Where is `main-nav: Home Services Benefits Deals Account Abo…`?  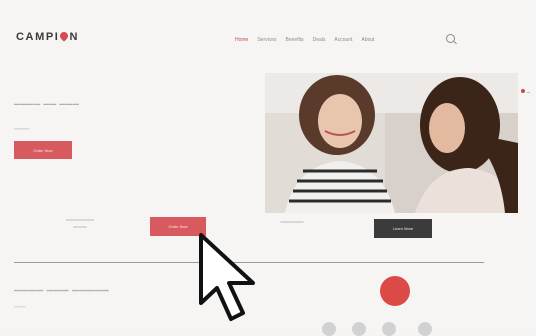 main-nav: Home Services Benefits Deals Account Abo… is located at coordinates (305, 40).